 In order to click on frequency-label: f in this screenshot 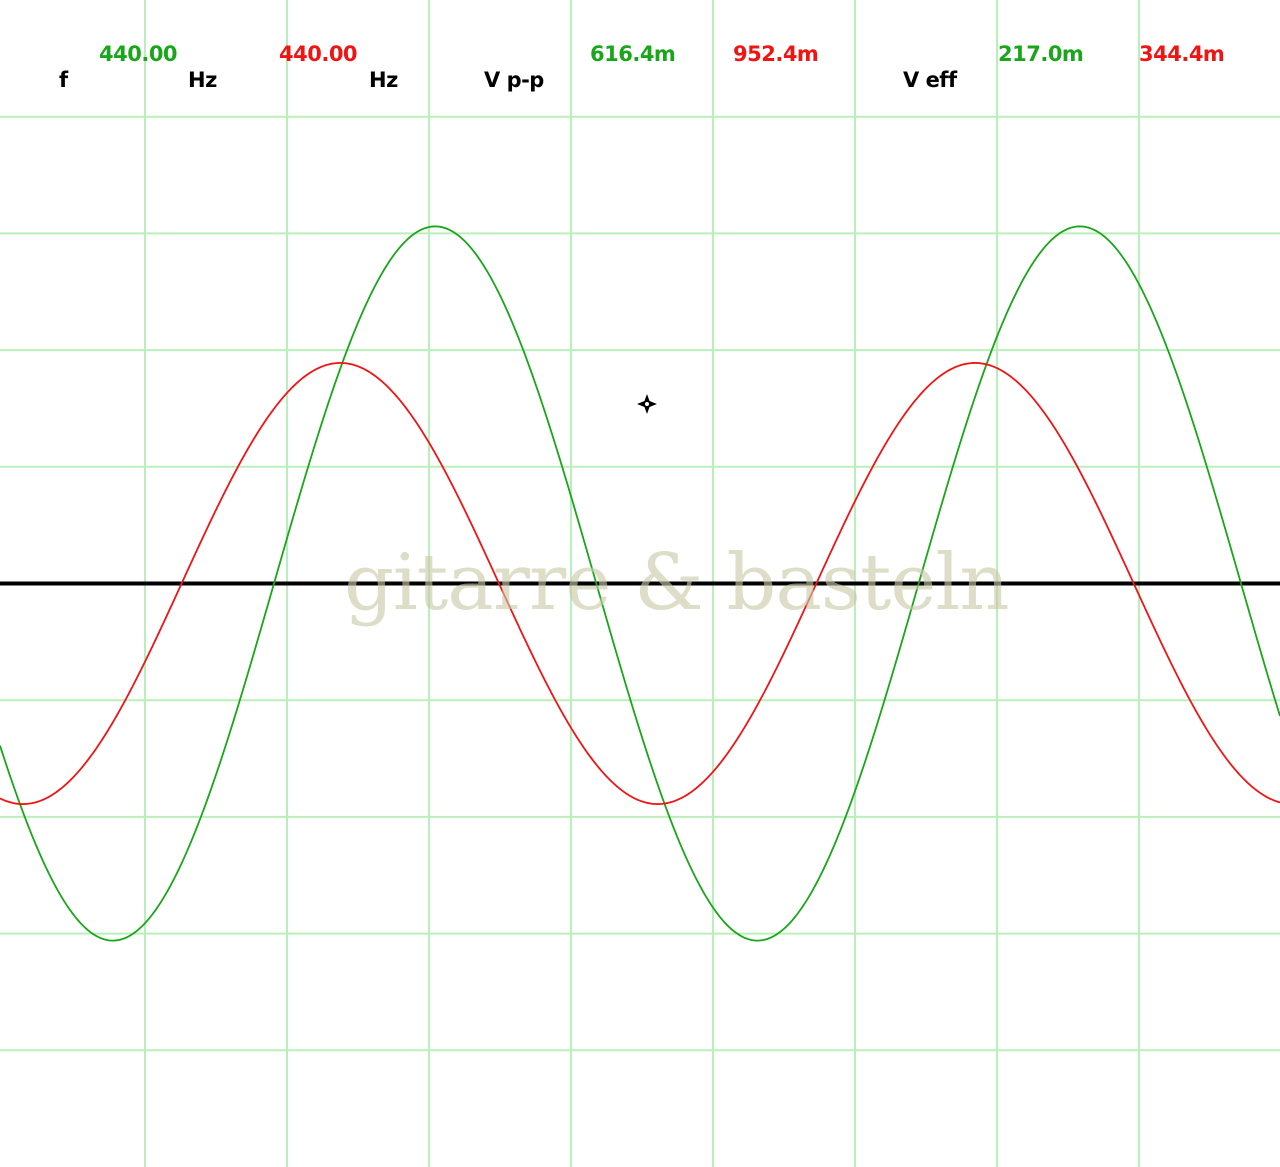, I will do `click(63, 80)`.